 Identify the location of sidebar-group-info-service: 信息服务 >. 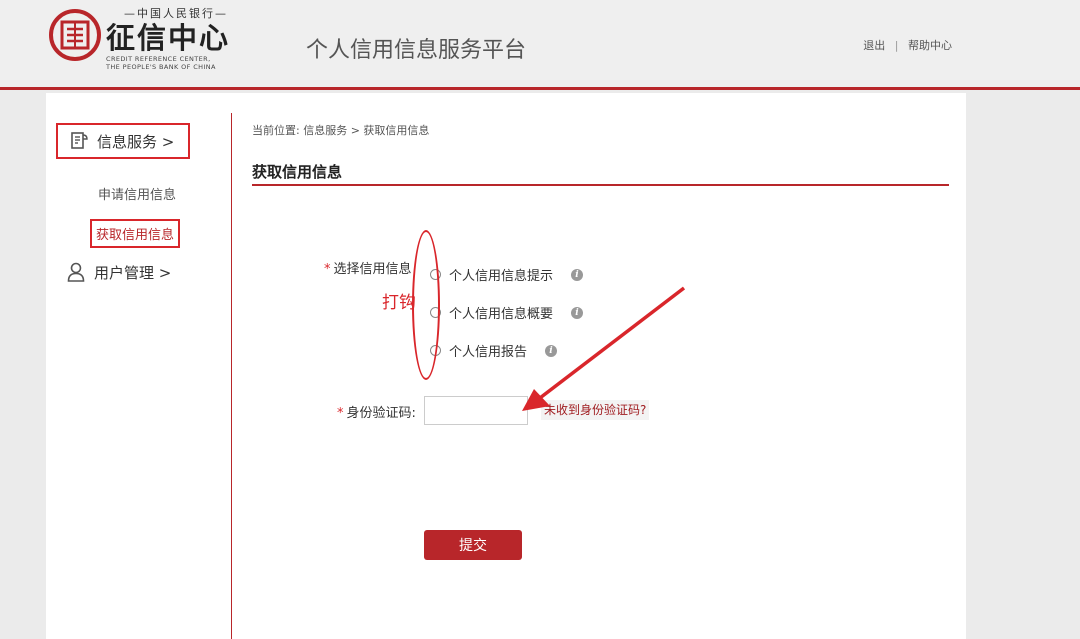
(123, 141).